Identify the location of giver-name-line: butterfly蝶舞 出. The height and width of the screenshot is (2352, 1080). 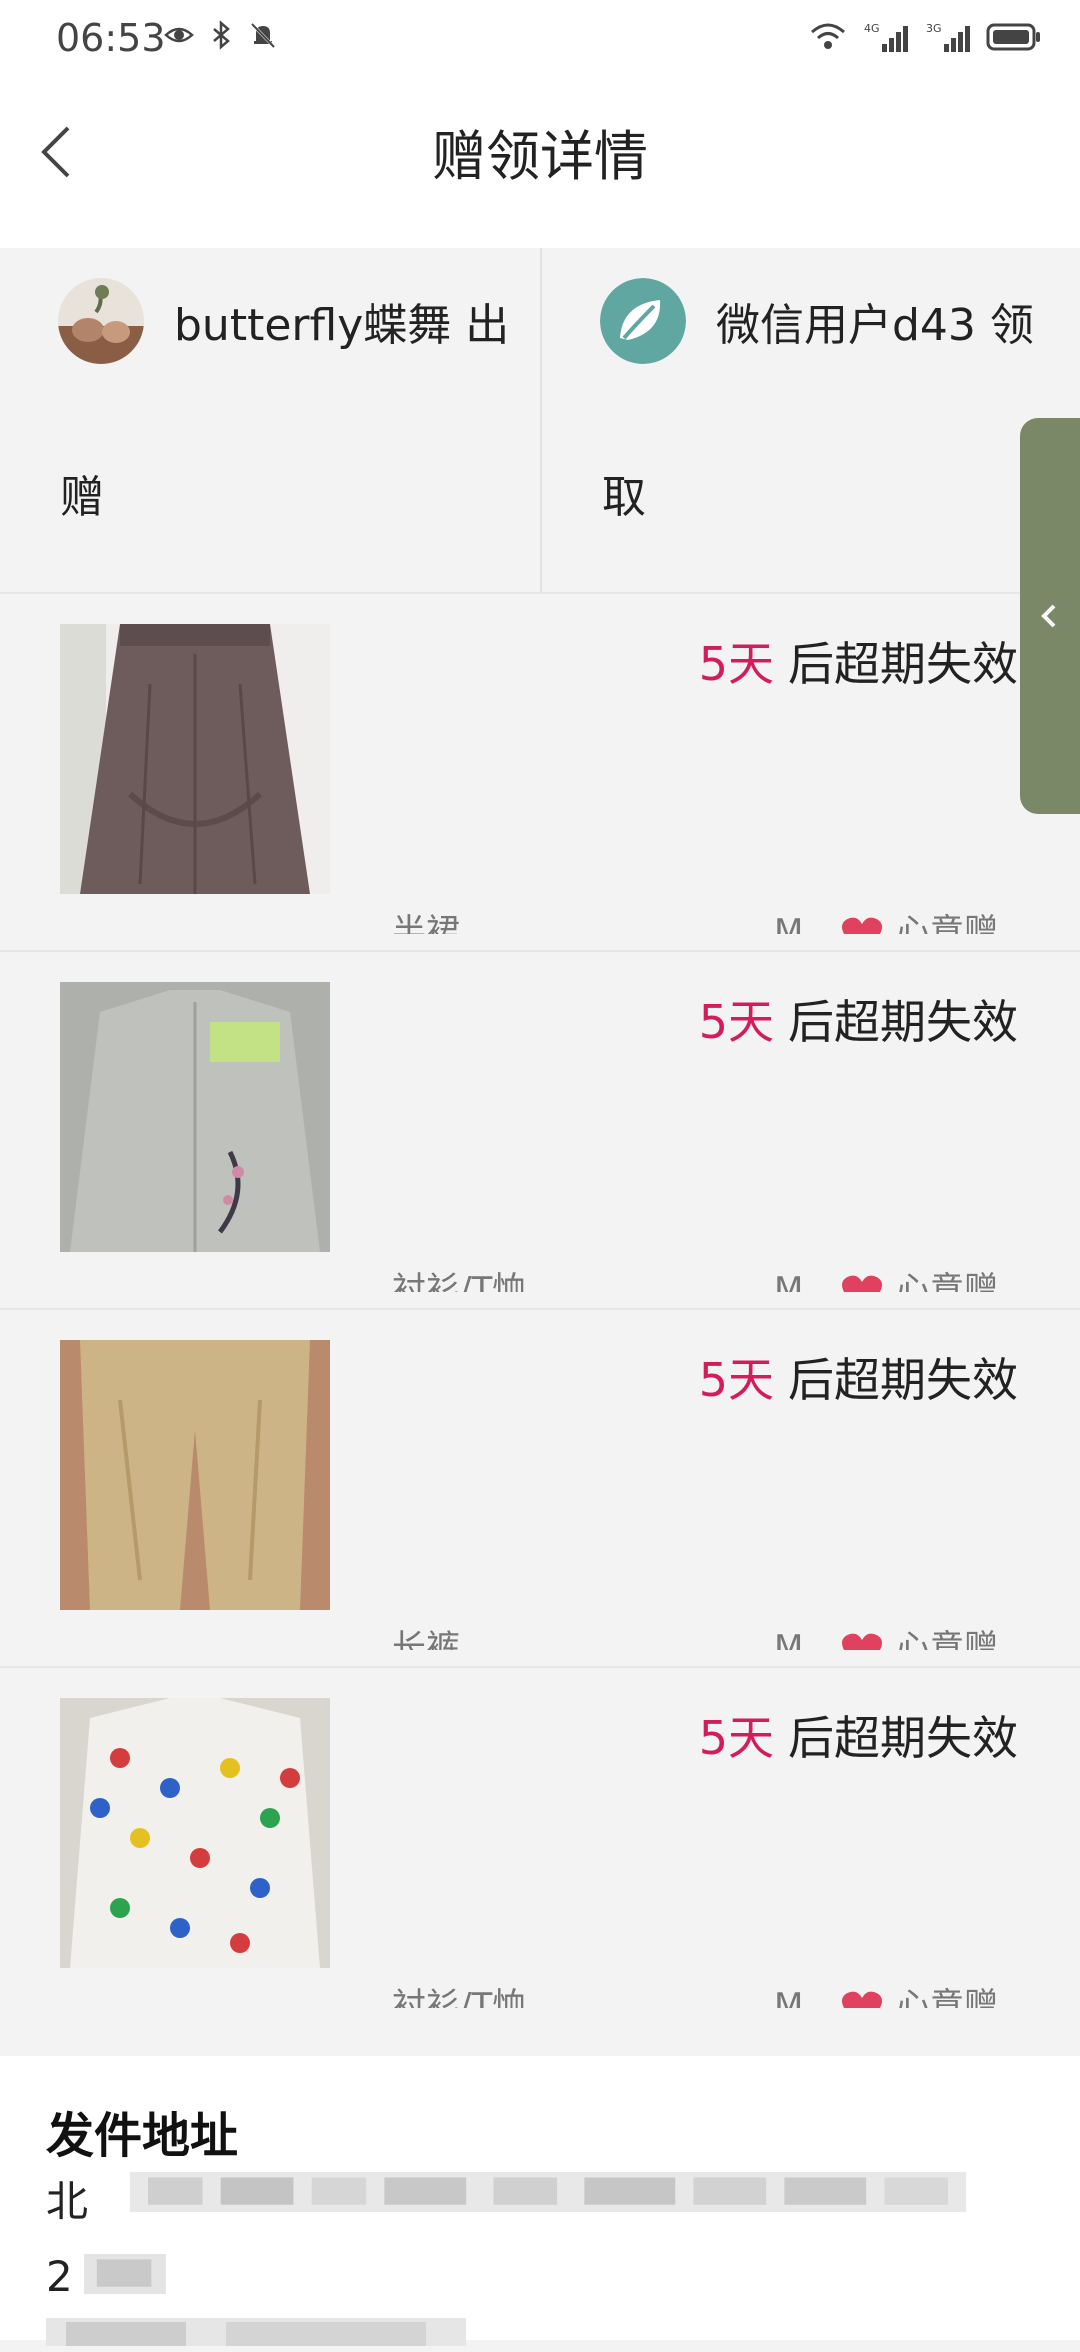
(341, 326).